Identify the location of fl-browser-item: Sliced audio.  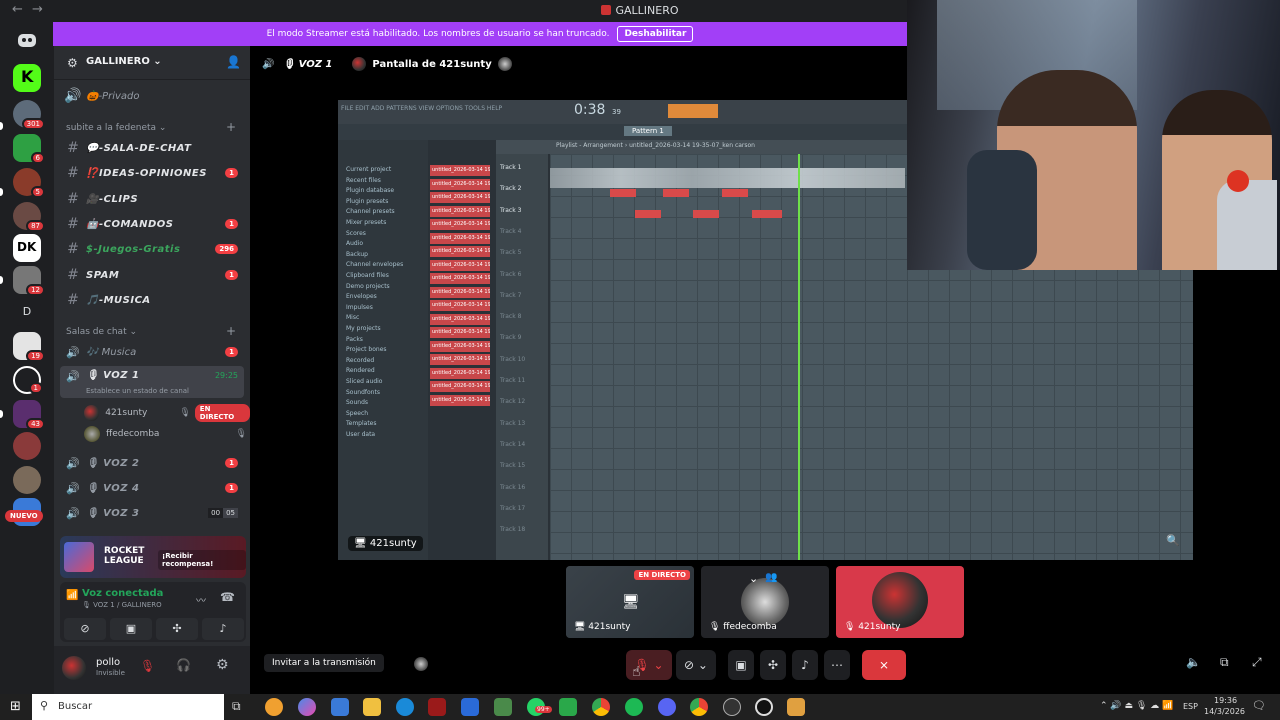
(364, 381).